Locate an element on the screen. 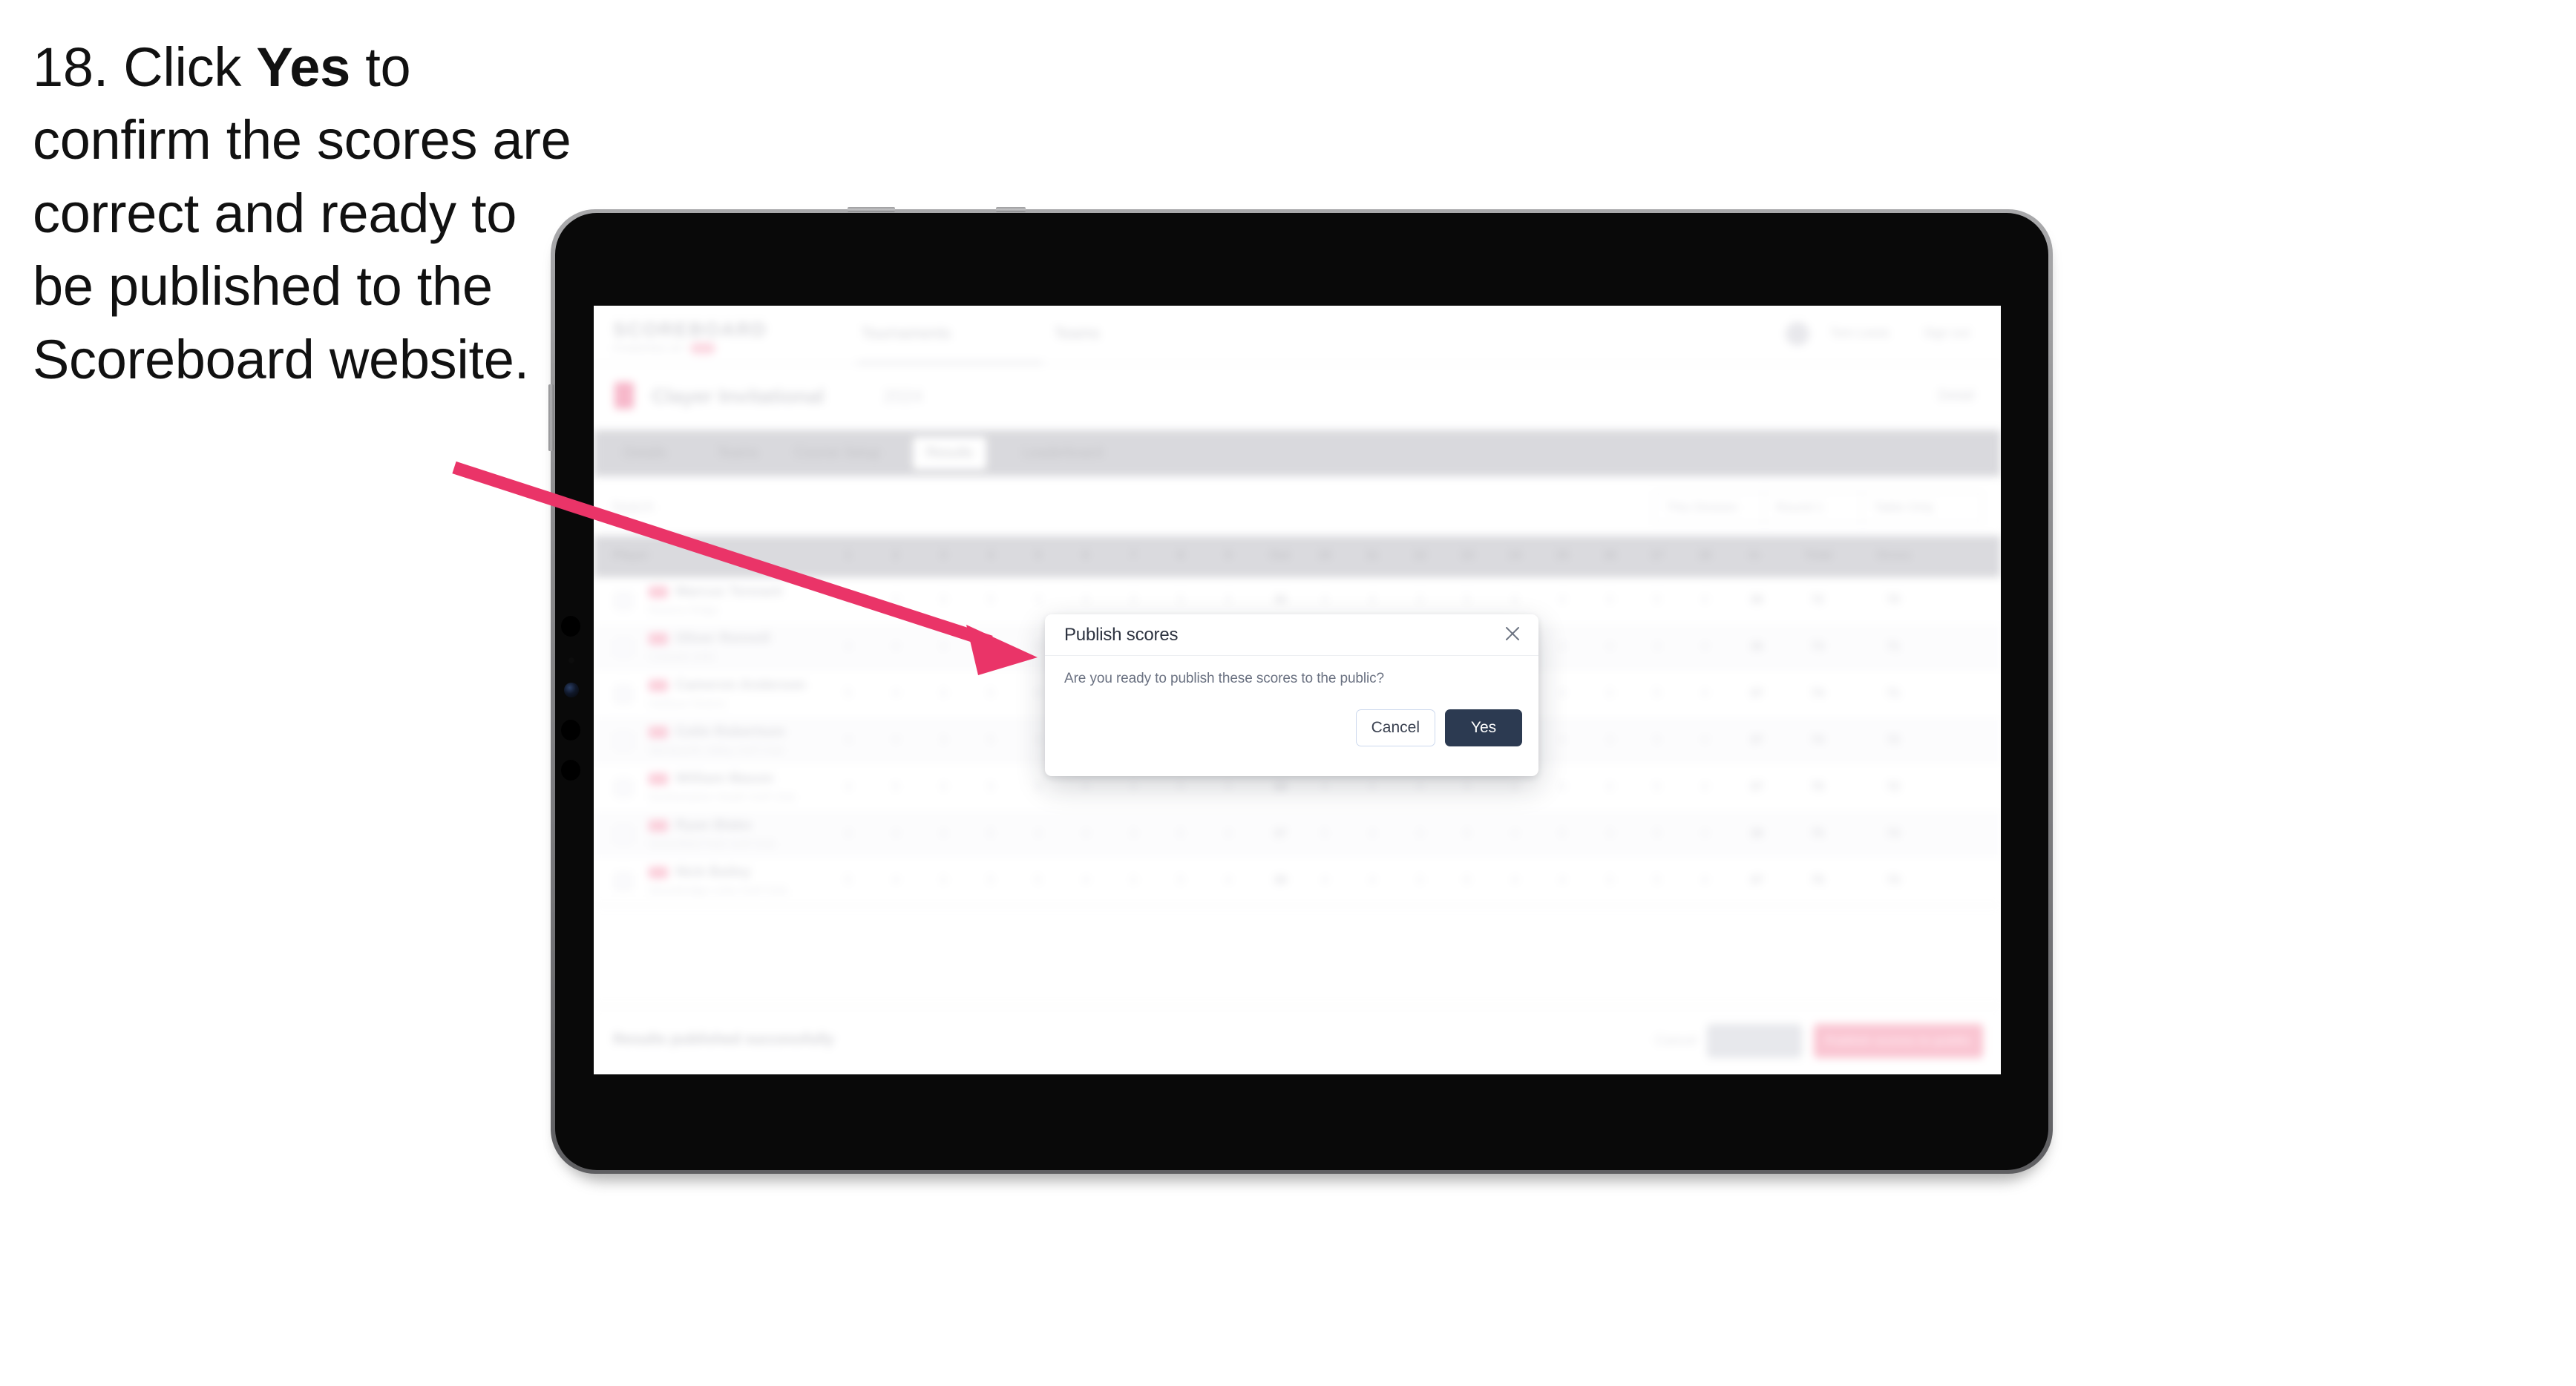  tab-teams: Teams is located at coordinates (738, 454).